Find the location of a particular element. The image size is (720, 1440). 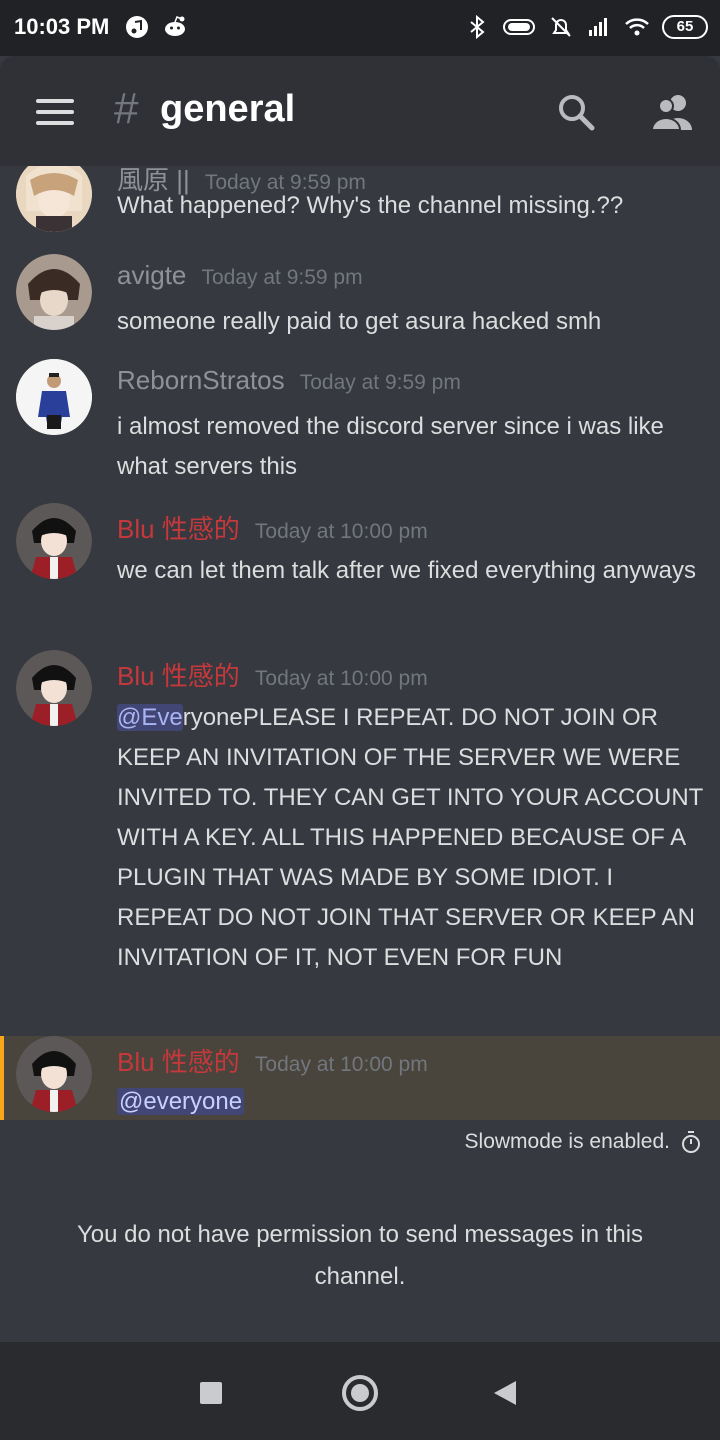

message-author: avigte is located at coordinates (151, 275).